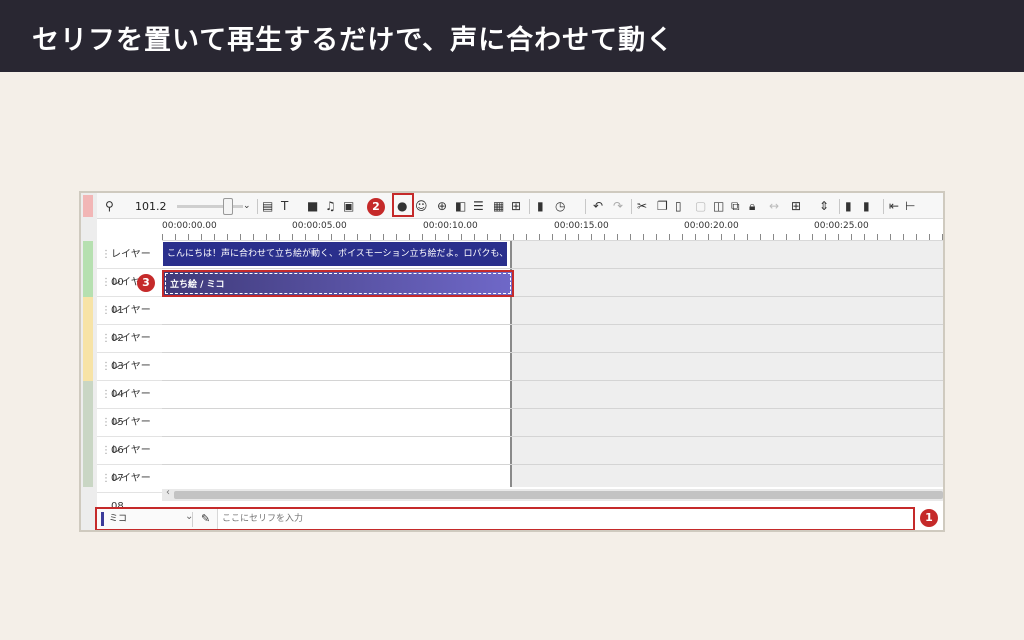 This screenshot has width=1024, height=640. What do you see at coordinates (338, 283) in the screenshot?
I see `character-clip: 立ち絵 / ミコ` at bounding box center [338, 283].